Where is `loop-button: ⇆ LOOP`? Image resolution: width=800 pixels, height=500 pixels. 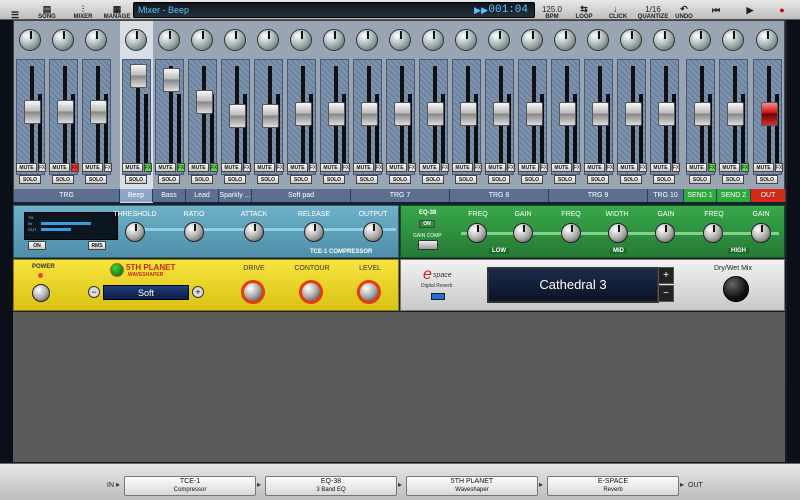 loop-button: ⇆ LOOP is located at coordinates (584, 10).